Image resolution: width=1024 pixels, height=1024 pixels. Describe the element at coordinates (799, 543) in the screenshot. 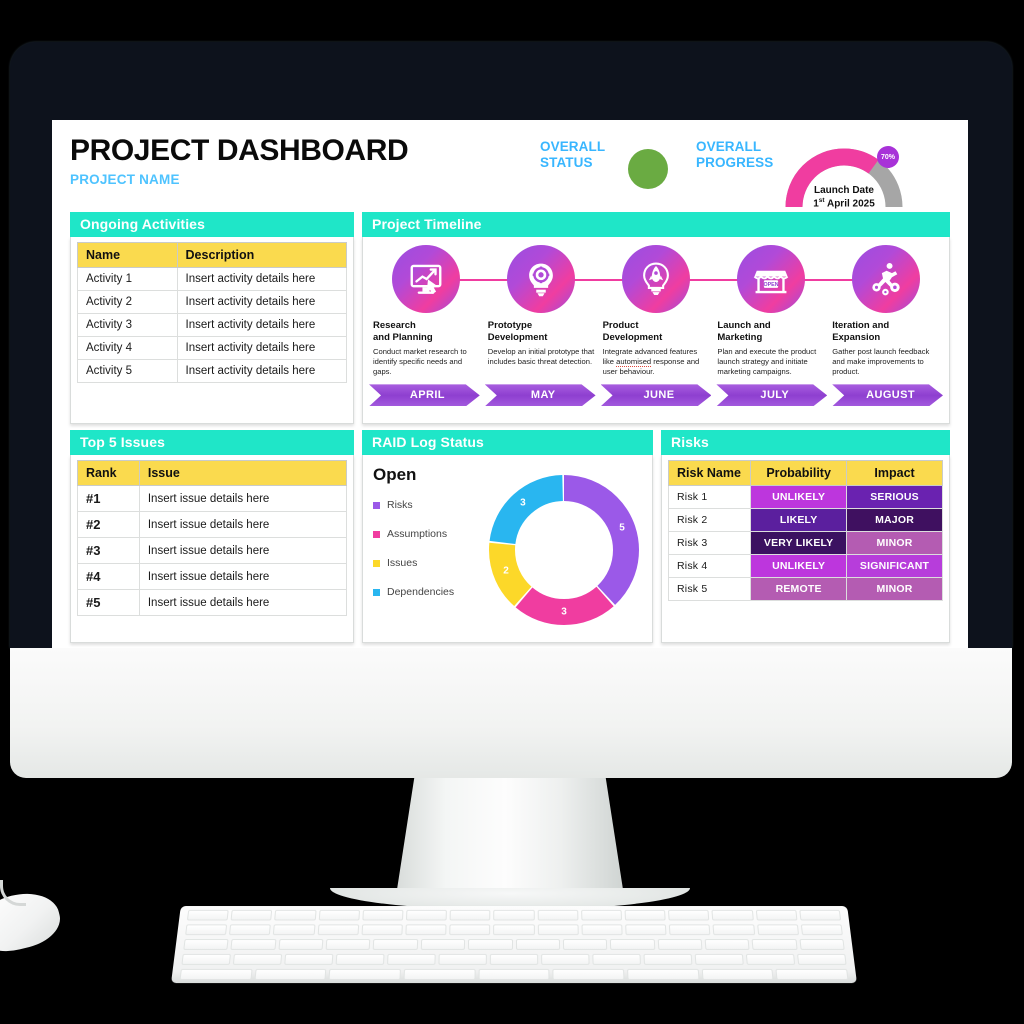

I see `risk-probability: VERY LIKELY` at that location.